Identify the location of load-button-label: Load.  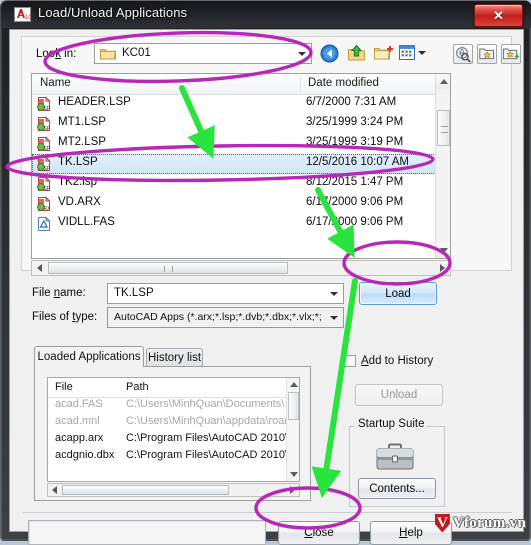
(398, 293).